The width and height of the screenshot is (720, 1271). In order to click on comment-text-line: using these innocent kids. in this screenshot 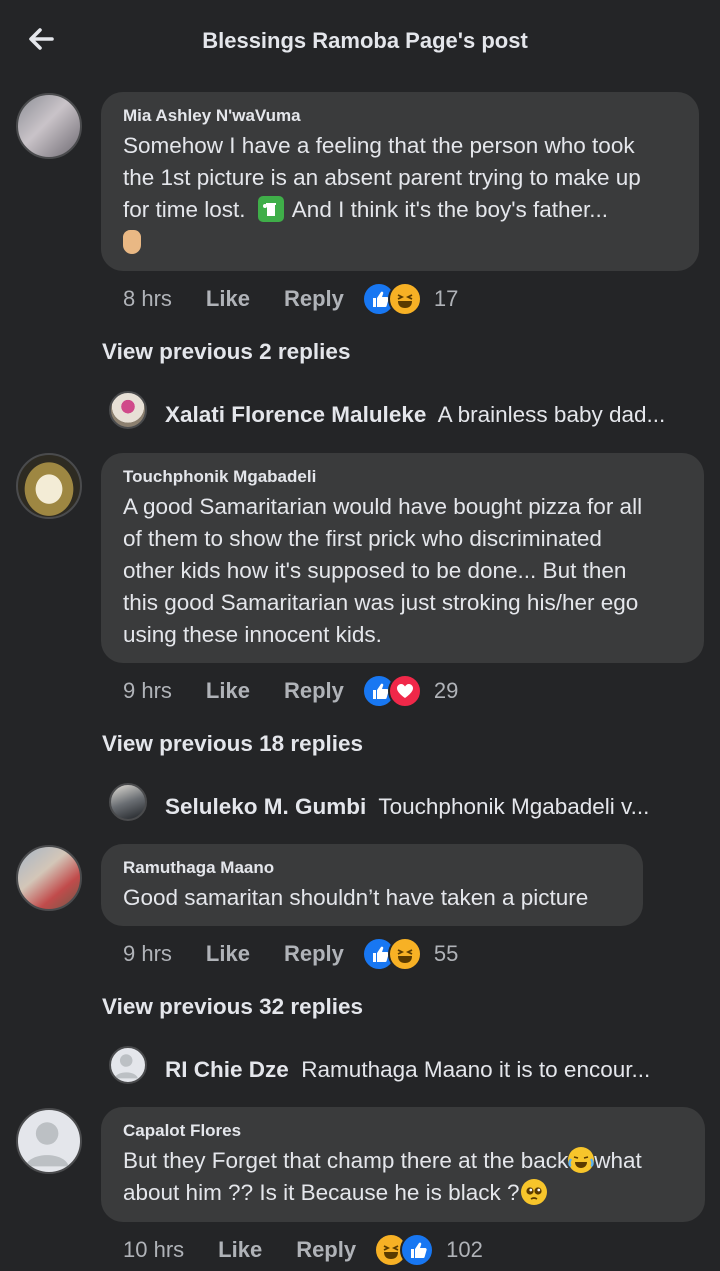, I will do `click(252, 634)`.